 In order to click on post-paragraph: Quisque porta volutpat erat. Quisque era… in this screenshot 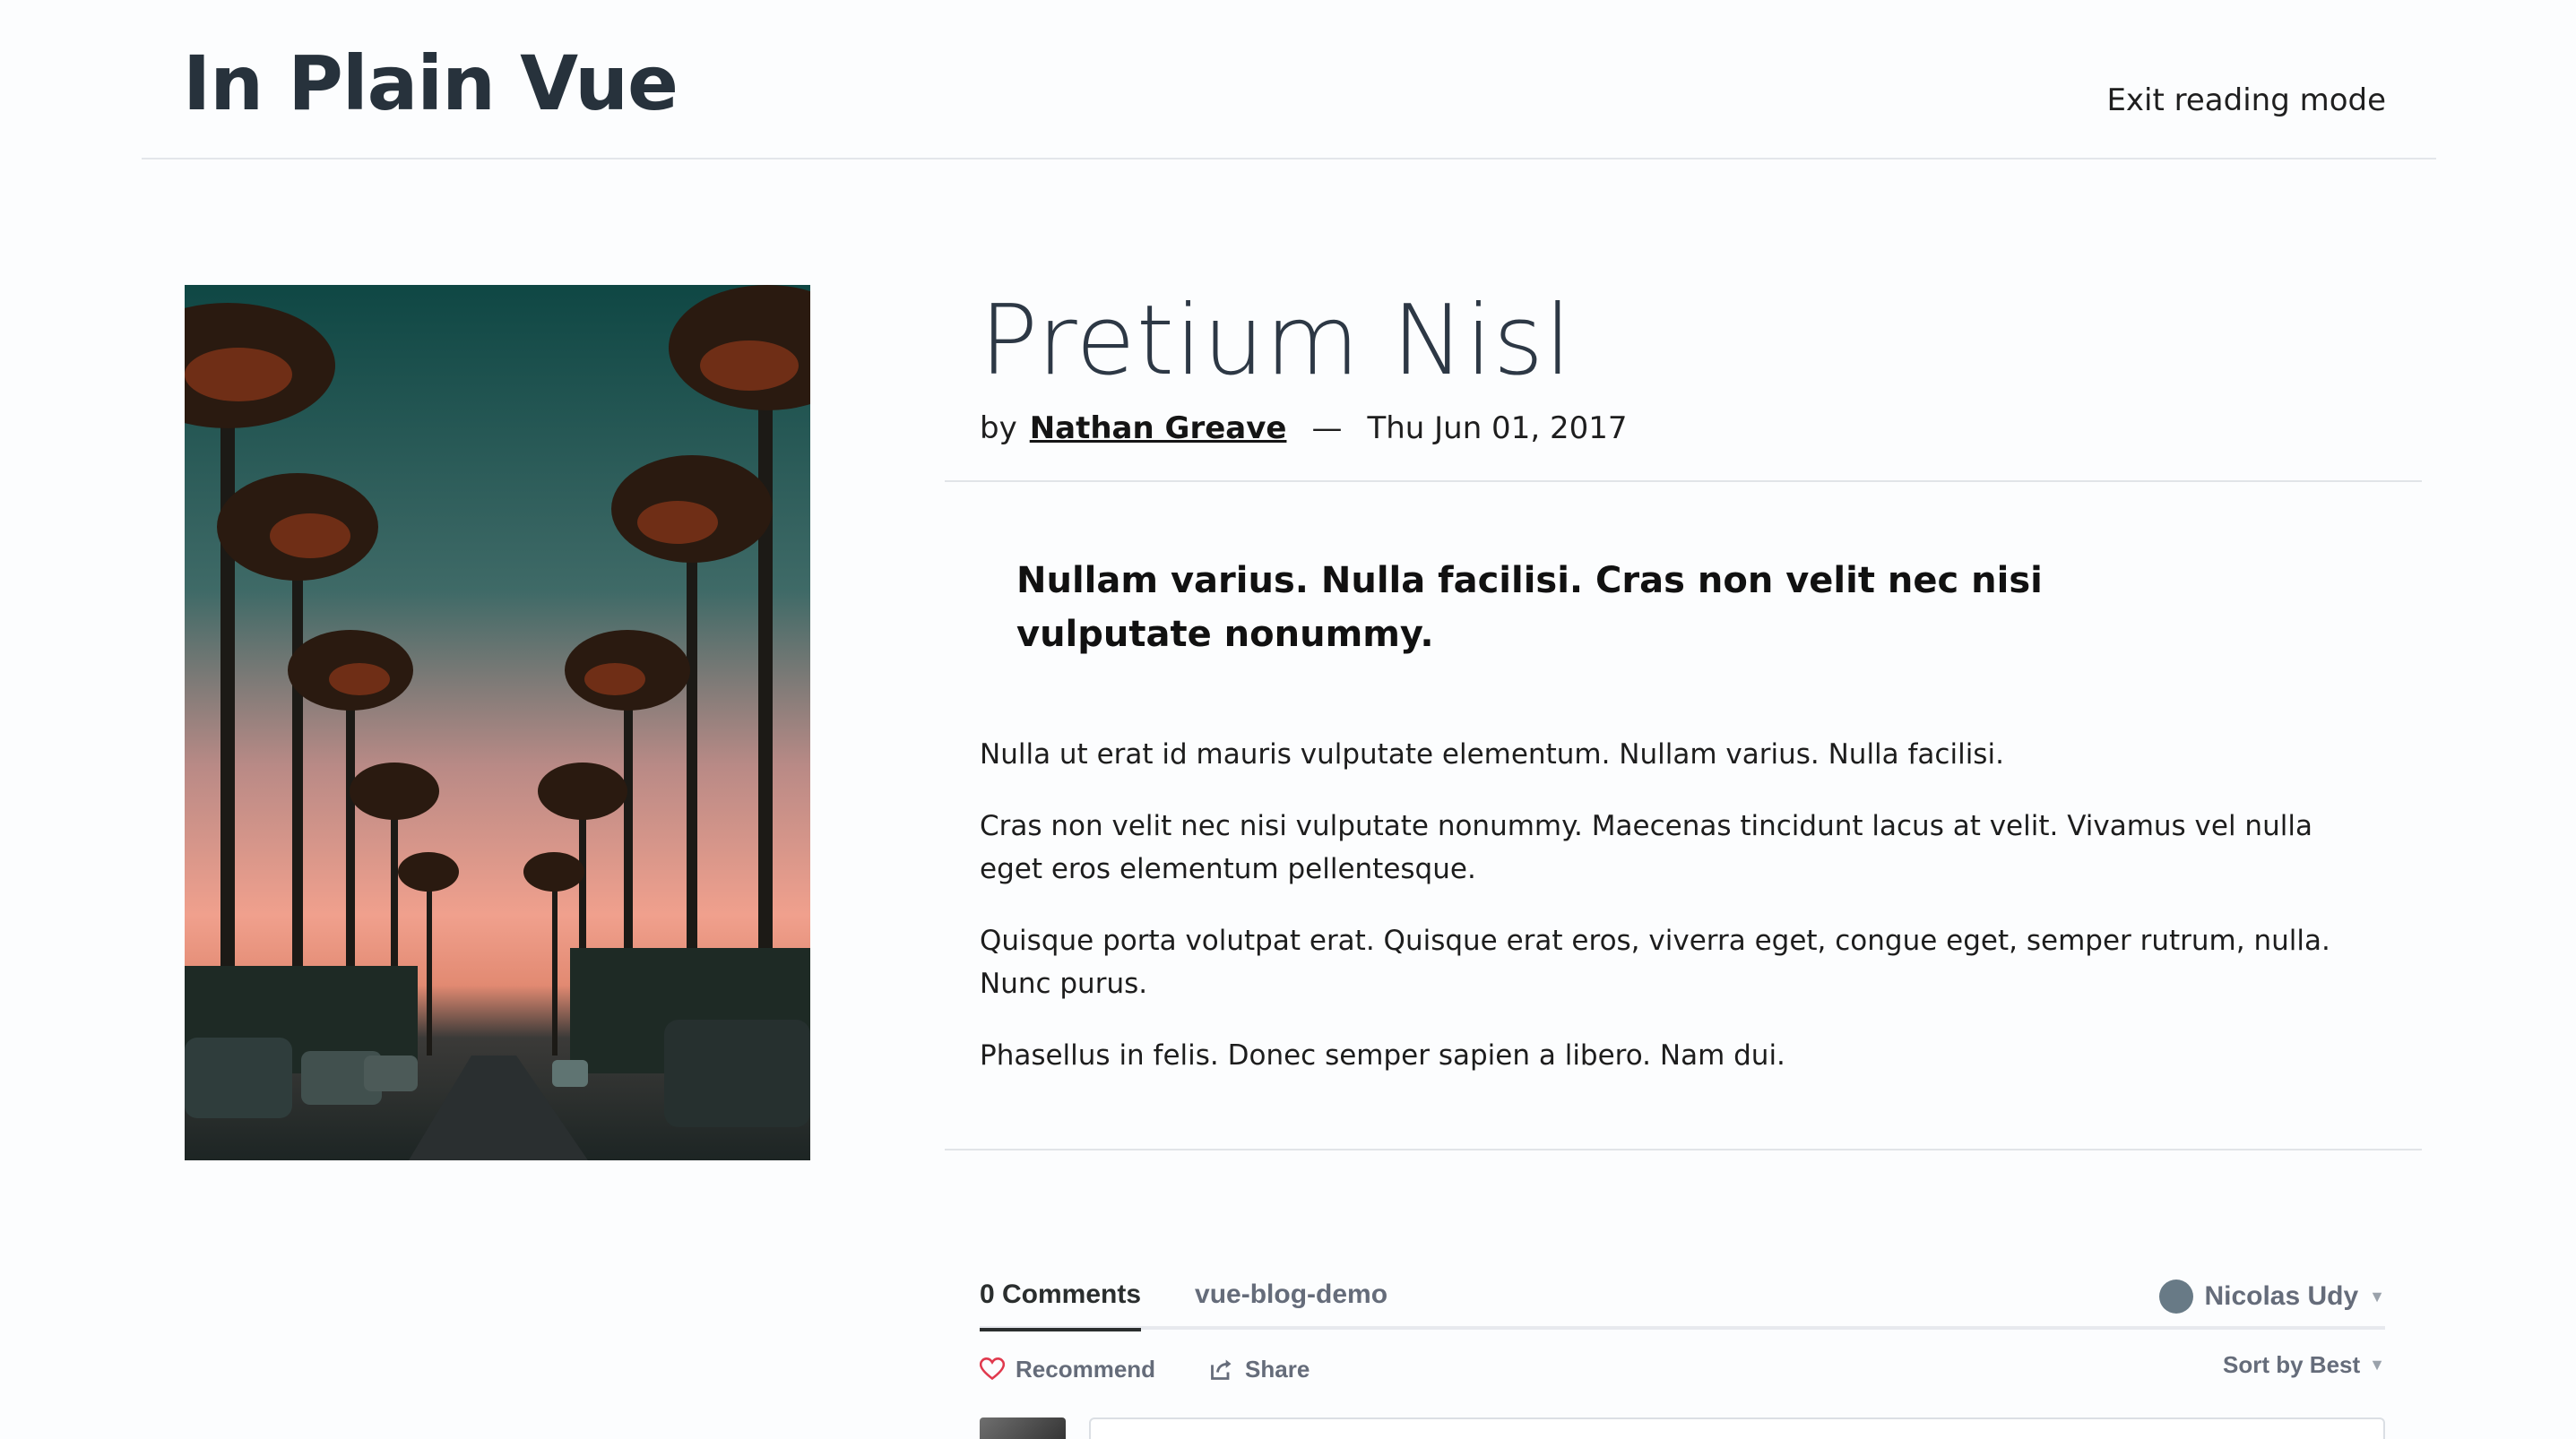, I will do `click(1655, 963)`.